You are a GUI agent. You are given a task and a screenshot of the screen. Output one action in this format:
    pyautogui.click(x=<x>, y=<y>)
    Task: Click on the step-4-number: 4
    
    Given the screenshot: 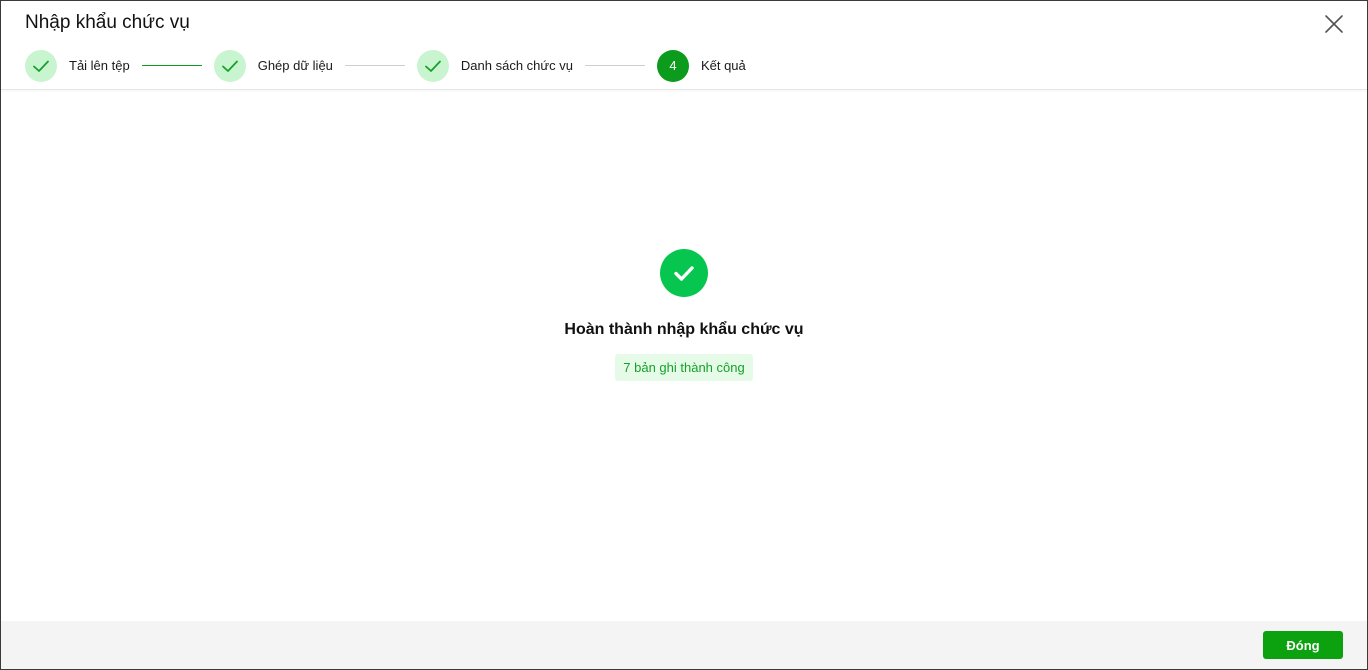 What is the action you would take?
    pyautogui.click(x=672, y=65)
    